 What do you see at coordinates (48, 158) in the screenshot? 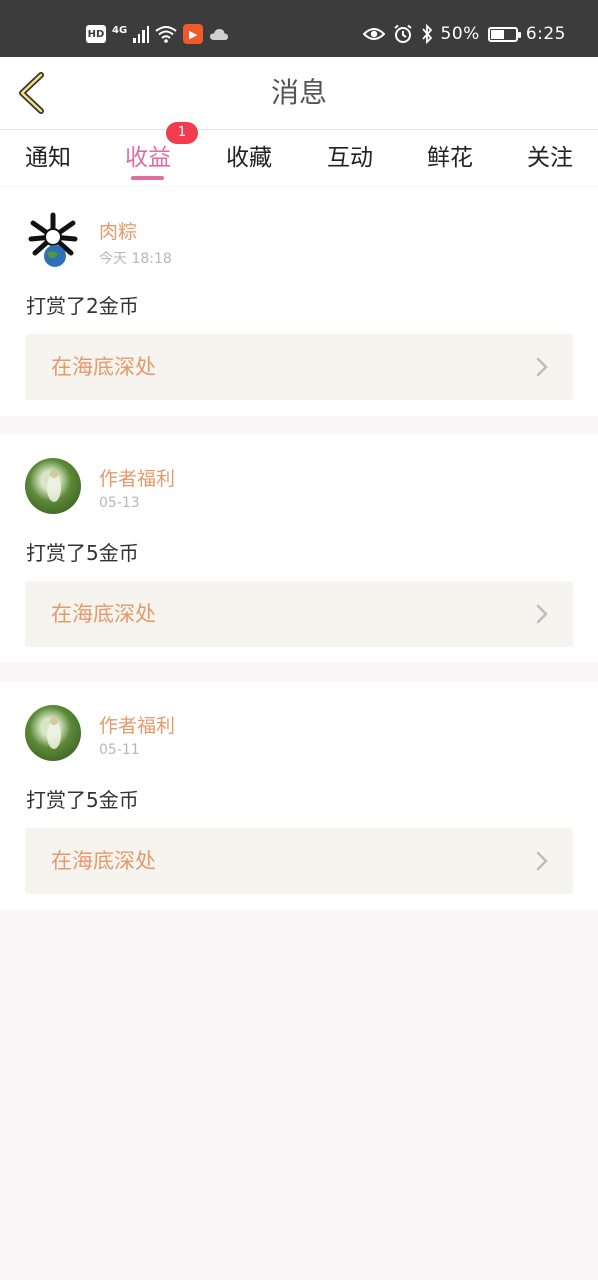
I see `tab-notifications: 通知` at bounding box center [48, 158].